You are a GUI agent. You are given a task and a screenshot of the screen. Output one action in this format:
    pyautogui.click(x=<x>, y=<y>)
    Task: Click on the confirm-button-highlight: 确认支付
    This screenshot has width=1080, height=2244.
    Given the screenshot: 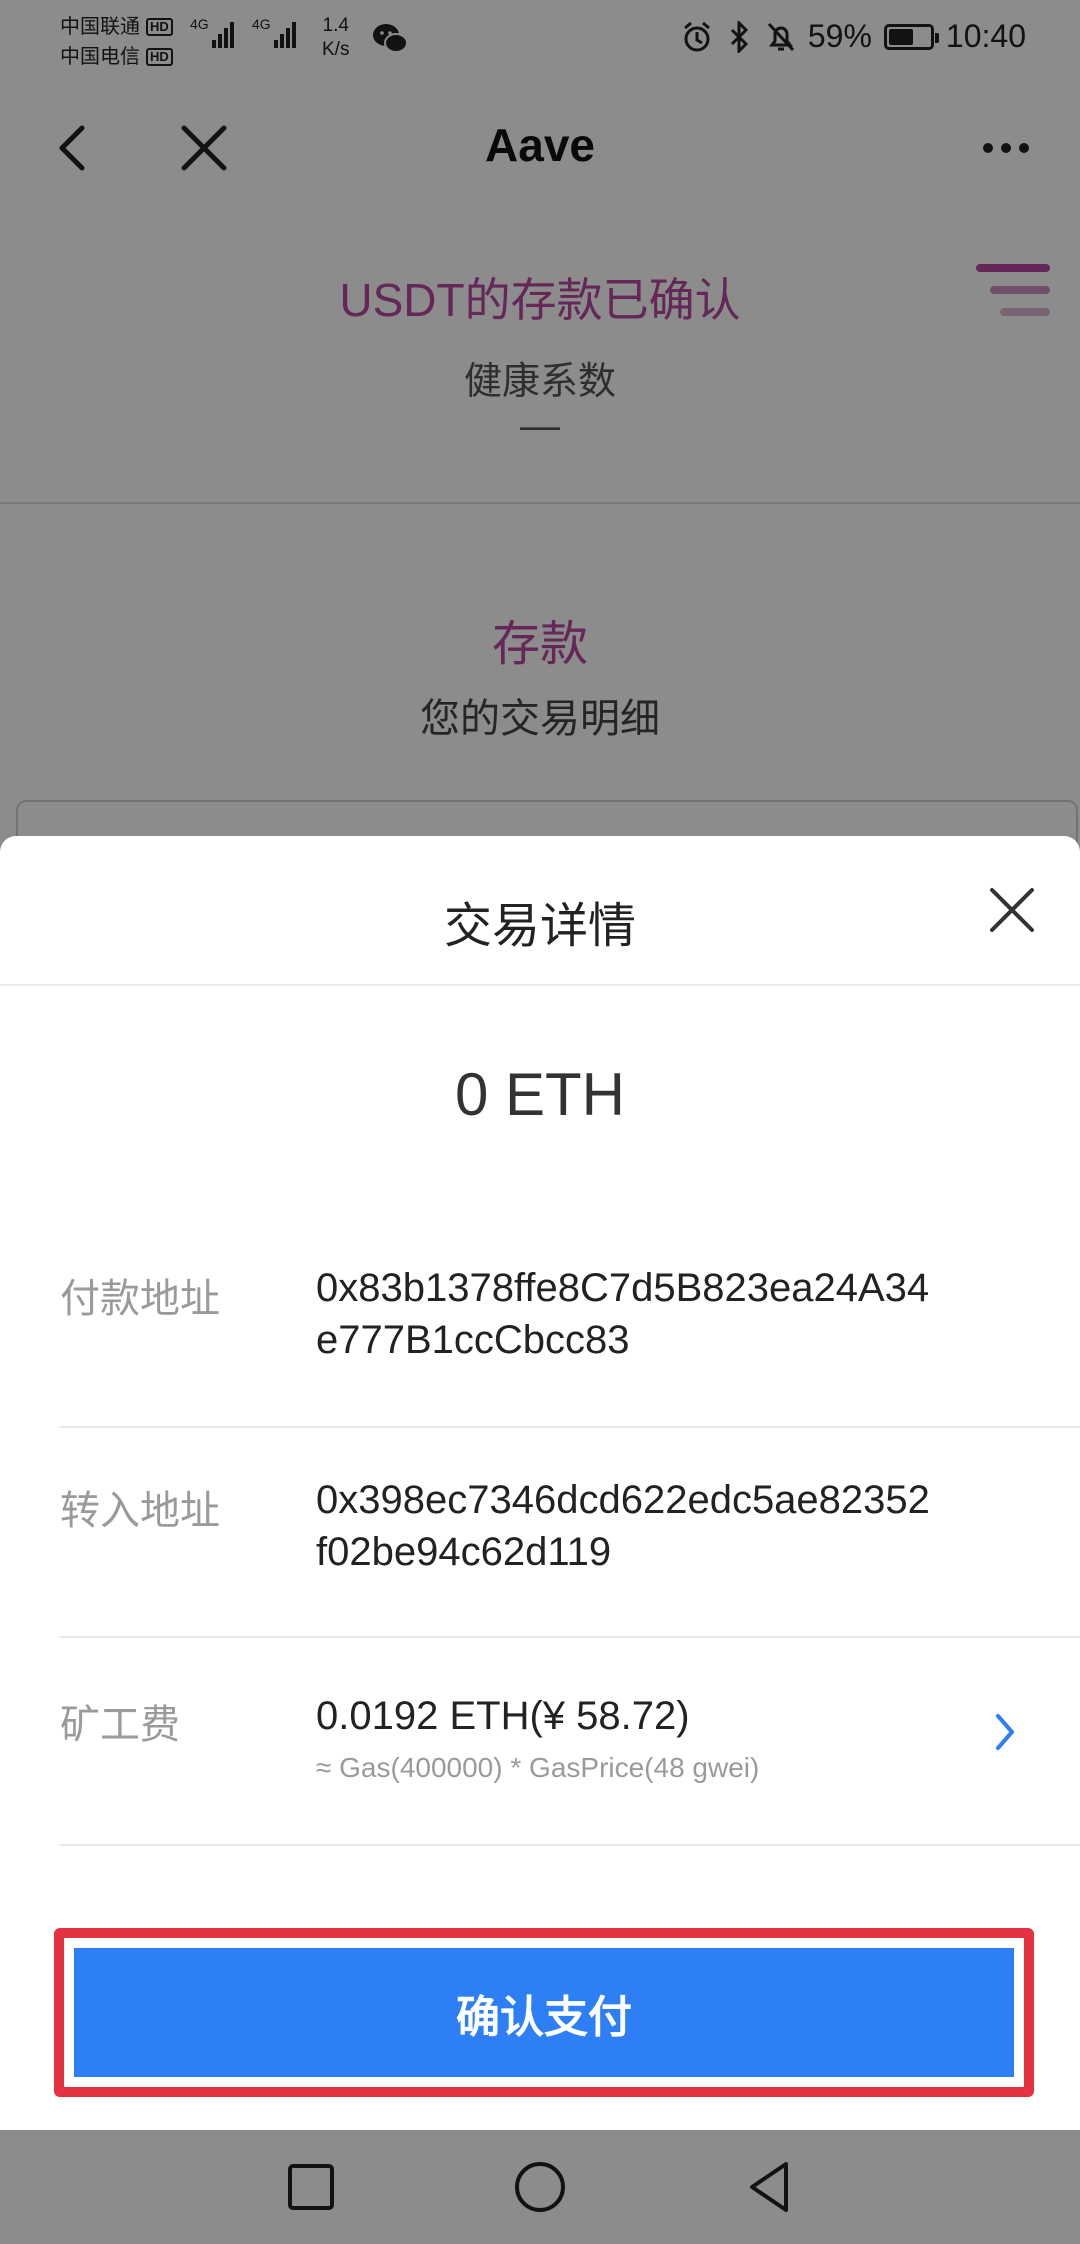 What is the action you would take?
    pyautogui.click(x=544, y=2012)
    